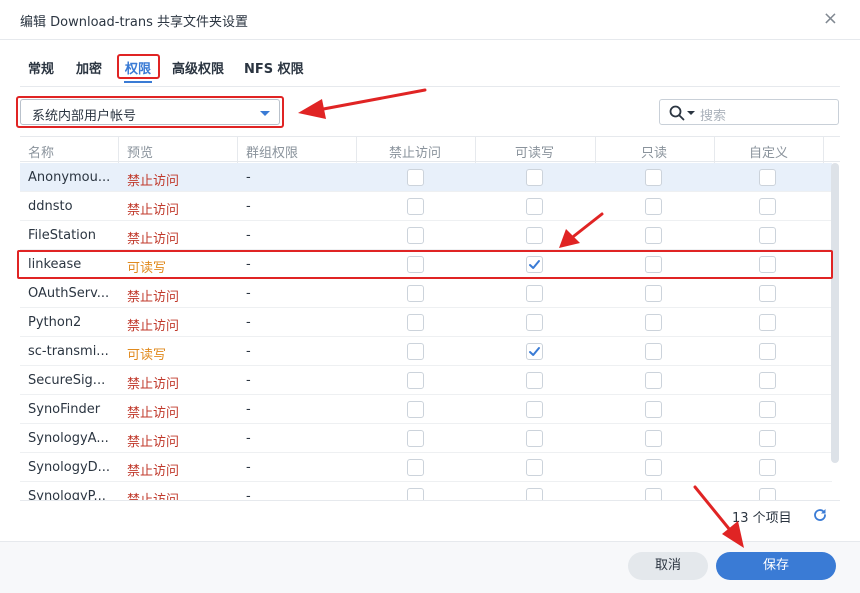 The height and width of the screenshot is (593, 860). Describe the element at coordinates (768, 151) in the screenshot. I see `column-header-custom: 自定义` at that location.